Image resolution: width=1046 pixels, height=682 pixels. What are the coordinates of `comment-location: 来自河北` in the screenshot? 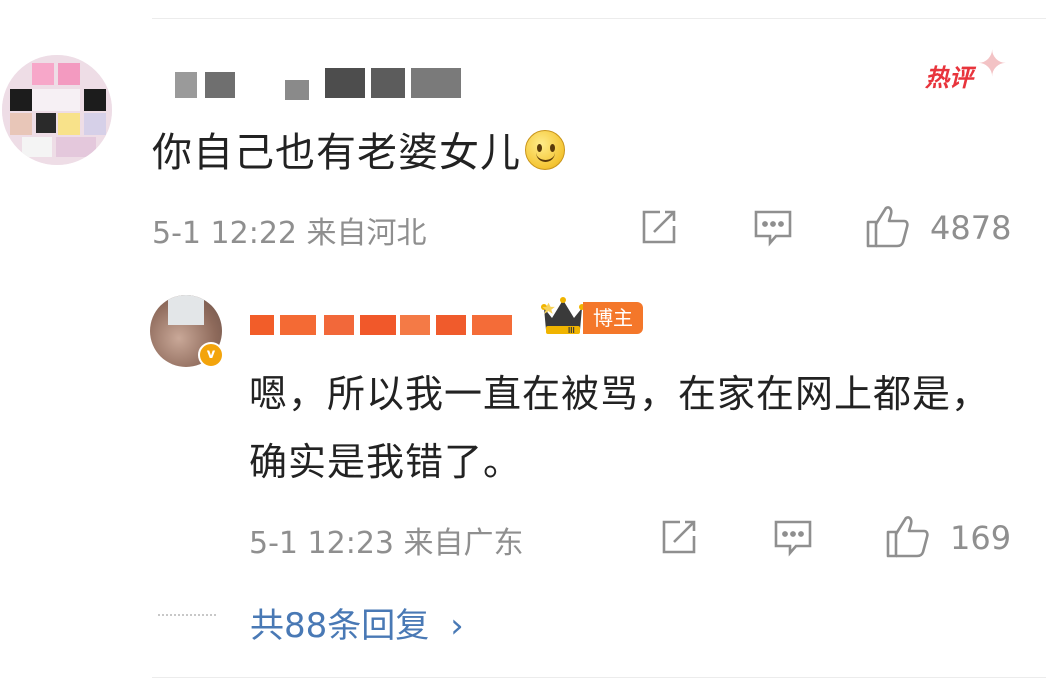 It's located at (366, 233).